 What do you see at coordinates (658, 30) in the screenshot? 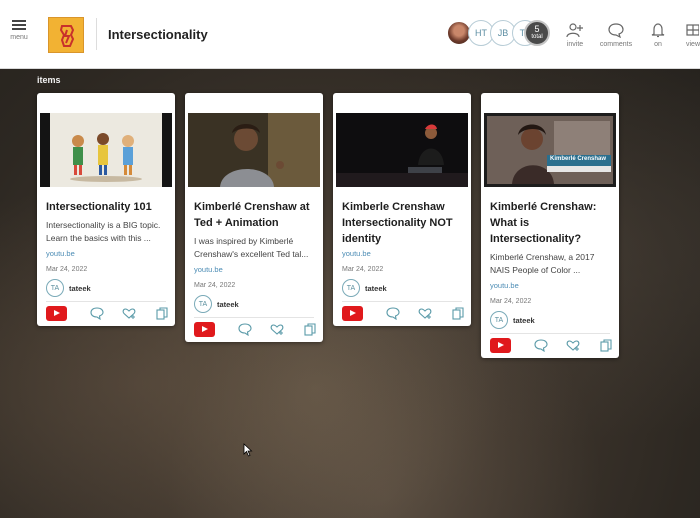
I see `bell-icon` at bounding box center [658, 30].